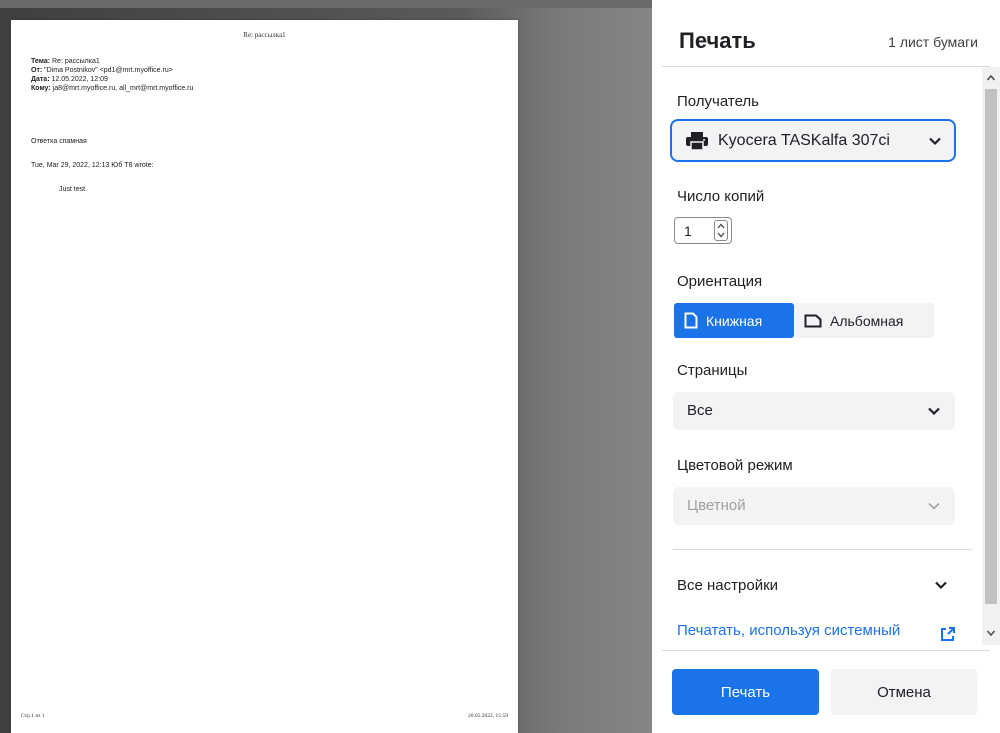 The height and width of the screenshot is (733, 1000). Describe the element at coordinates (716, 505) in the screenshot. I see `color-mode-value: Цветной` at that location.